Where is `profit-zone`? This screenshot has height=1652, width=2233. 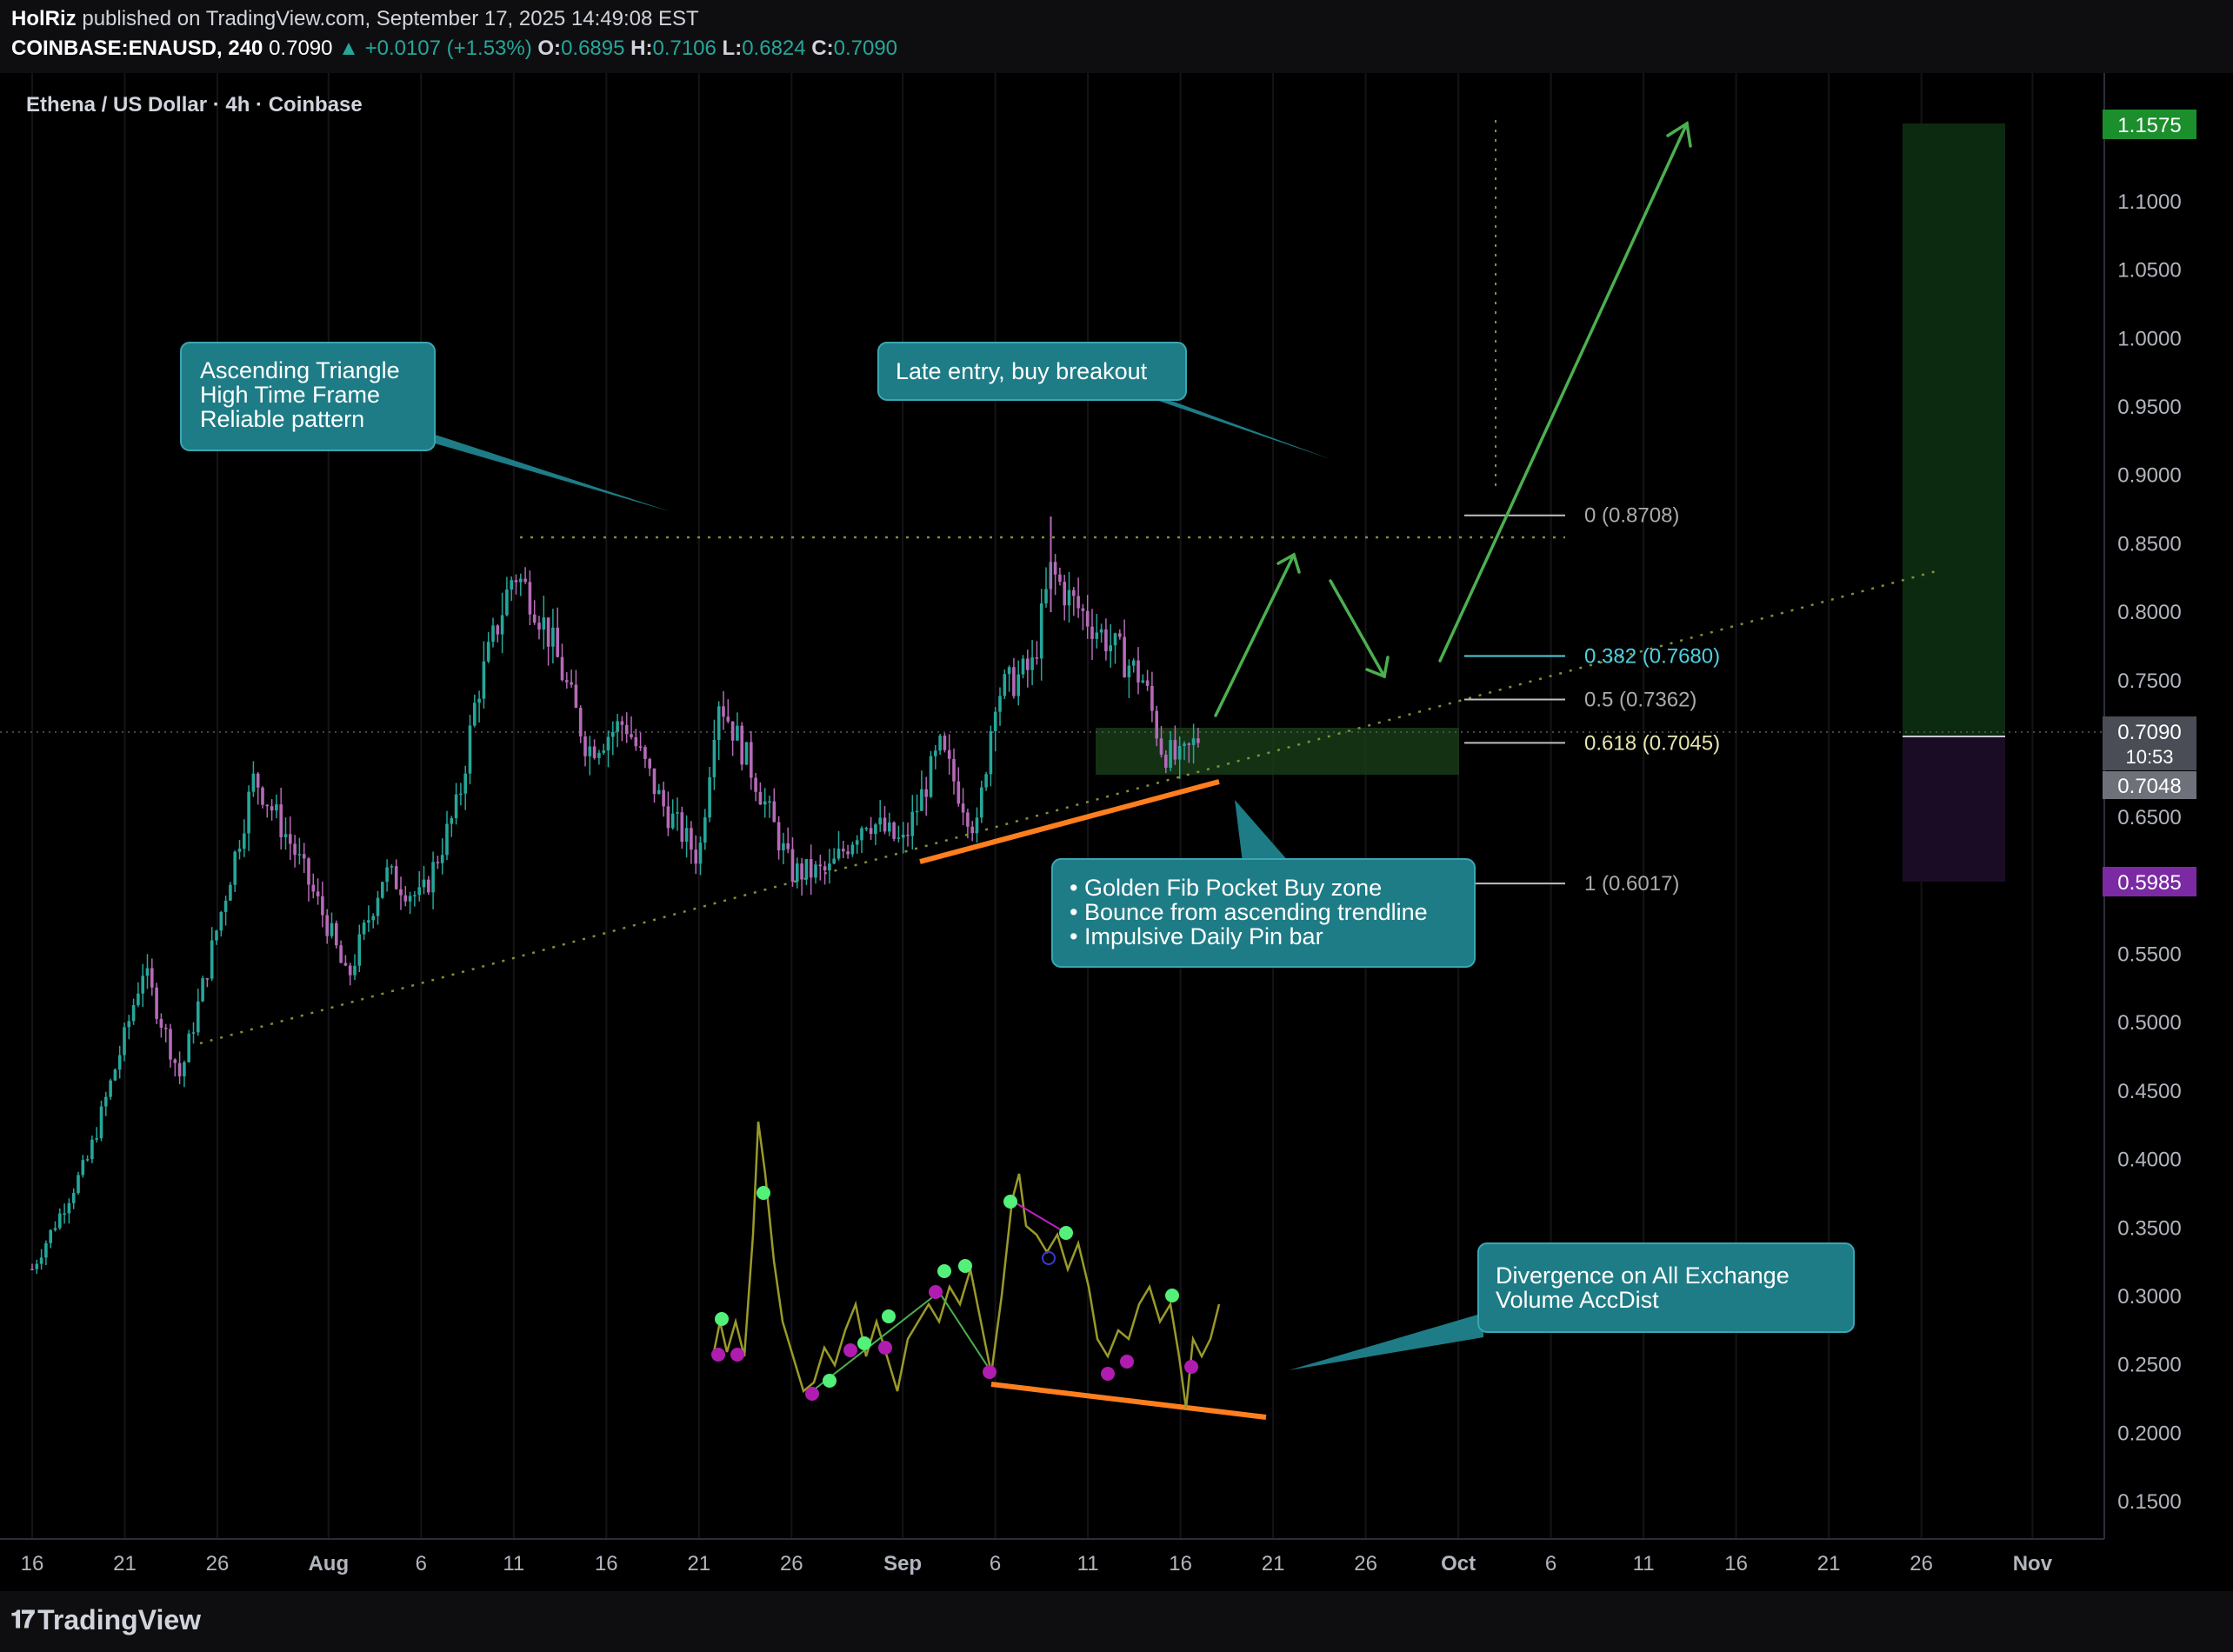 profit-zone is located at coordinates (1954, 429).